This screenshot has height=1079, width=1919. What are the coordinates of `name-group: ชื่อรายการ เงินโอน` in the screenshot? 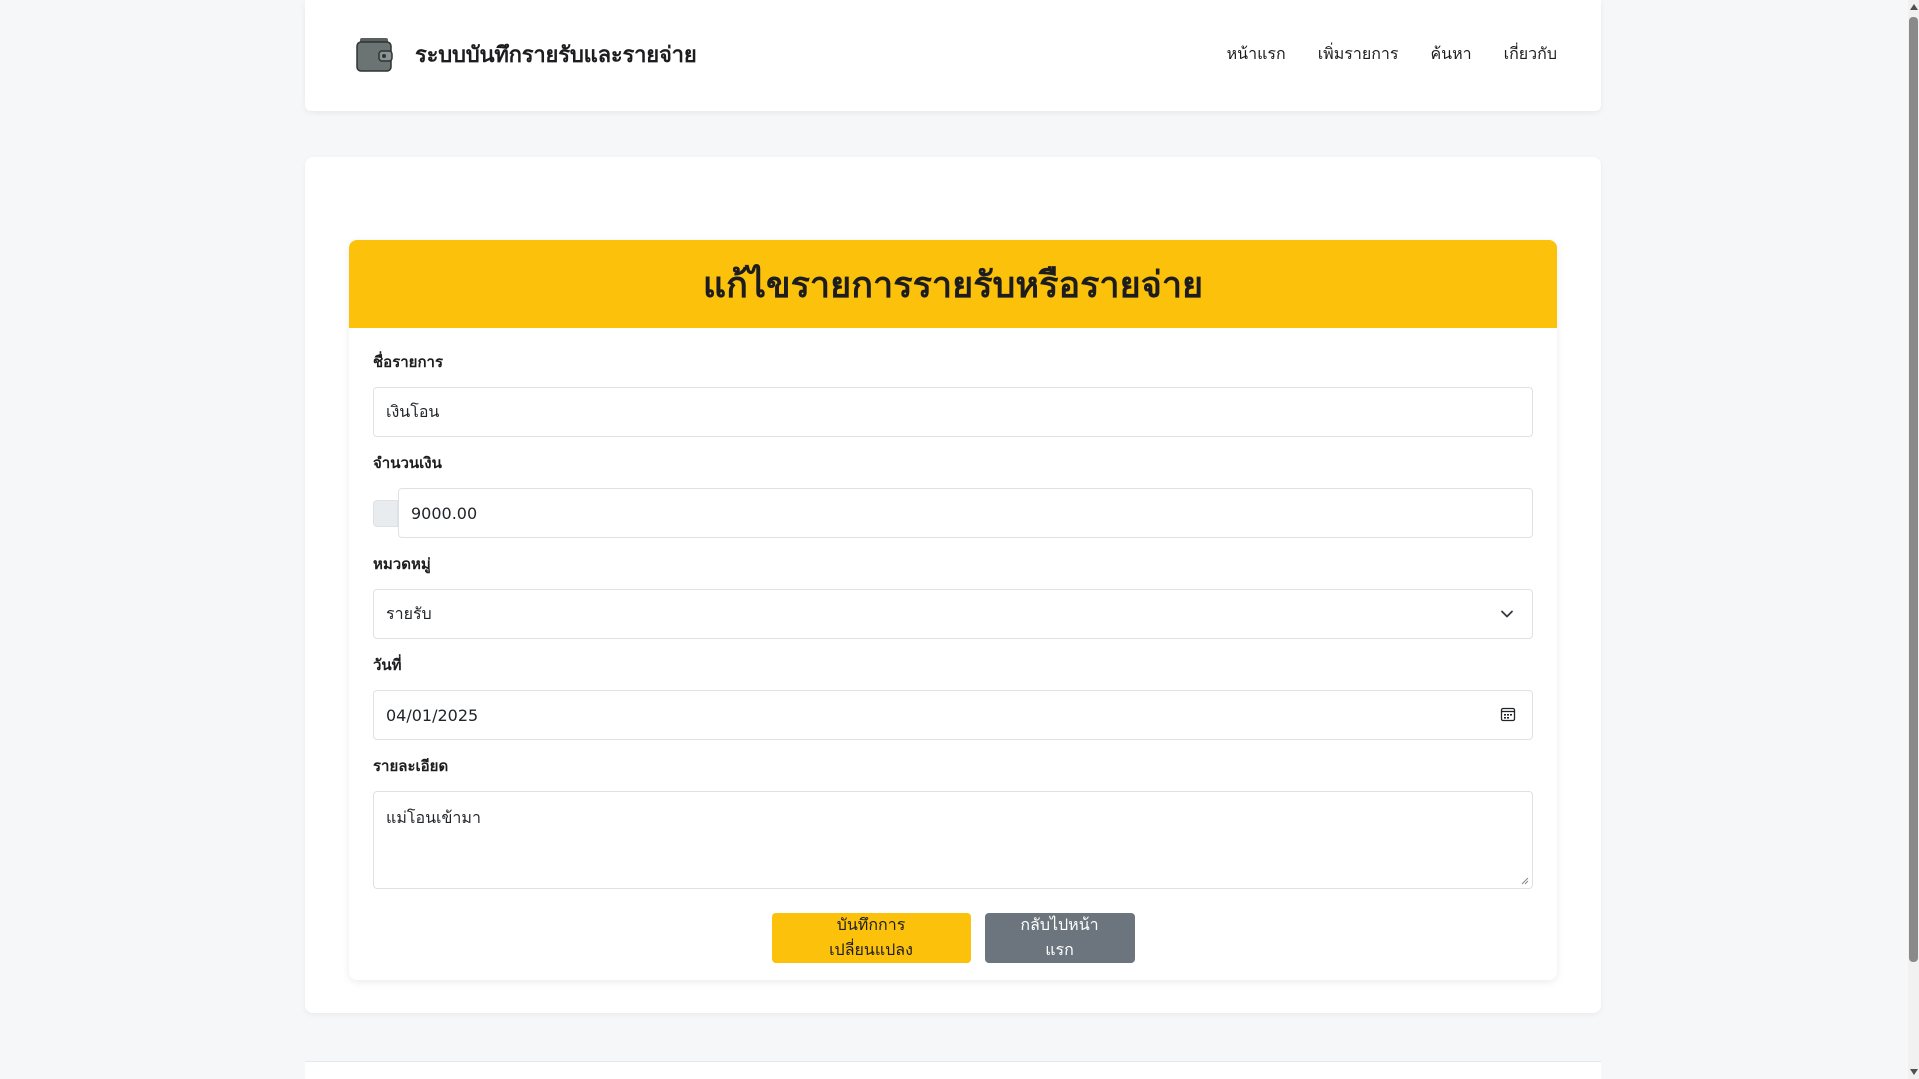 It's located at (953, 393).